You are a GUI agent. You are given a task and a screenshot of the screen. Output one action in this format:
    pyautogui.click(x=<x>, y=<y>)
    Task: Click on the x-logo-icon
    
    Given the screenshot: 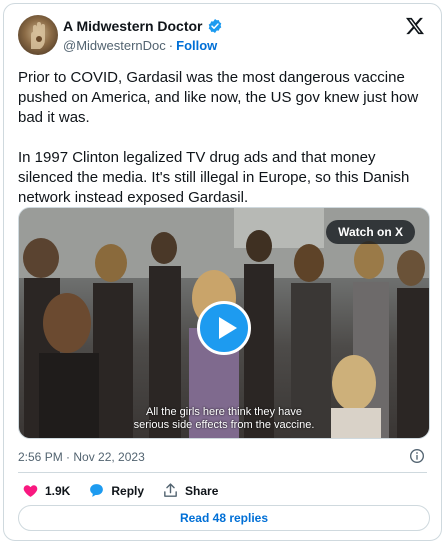 What is the action you would take?
    pyautogui.click(x=415, y=26)
    